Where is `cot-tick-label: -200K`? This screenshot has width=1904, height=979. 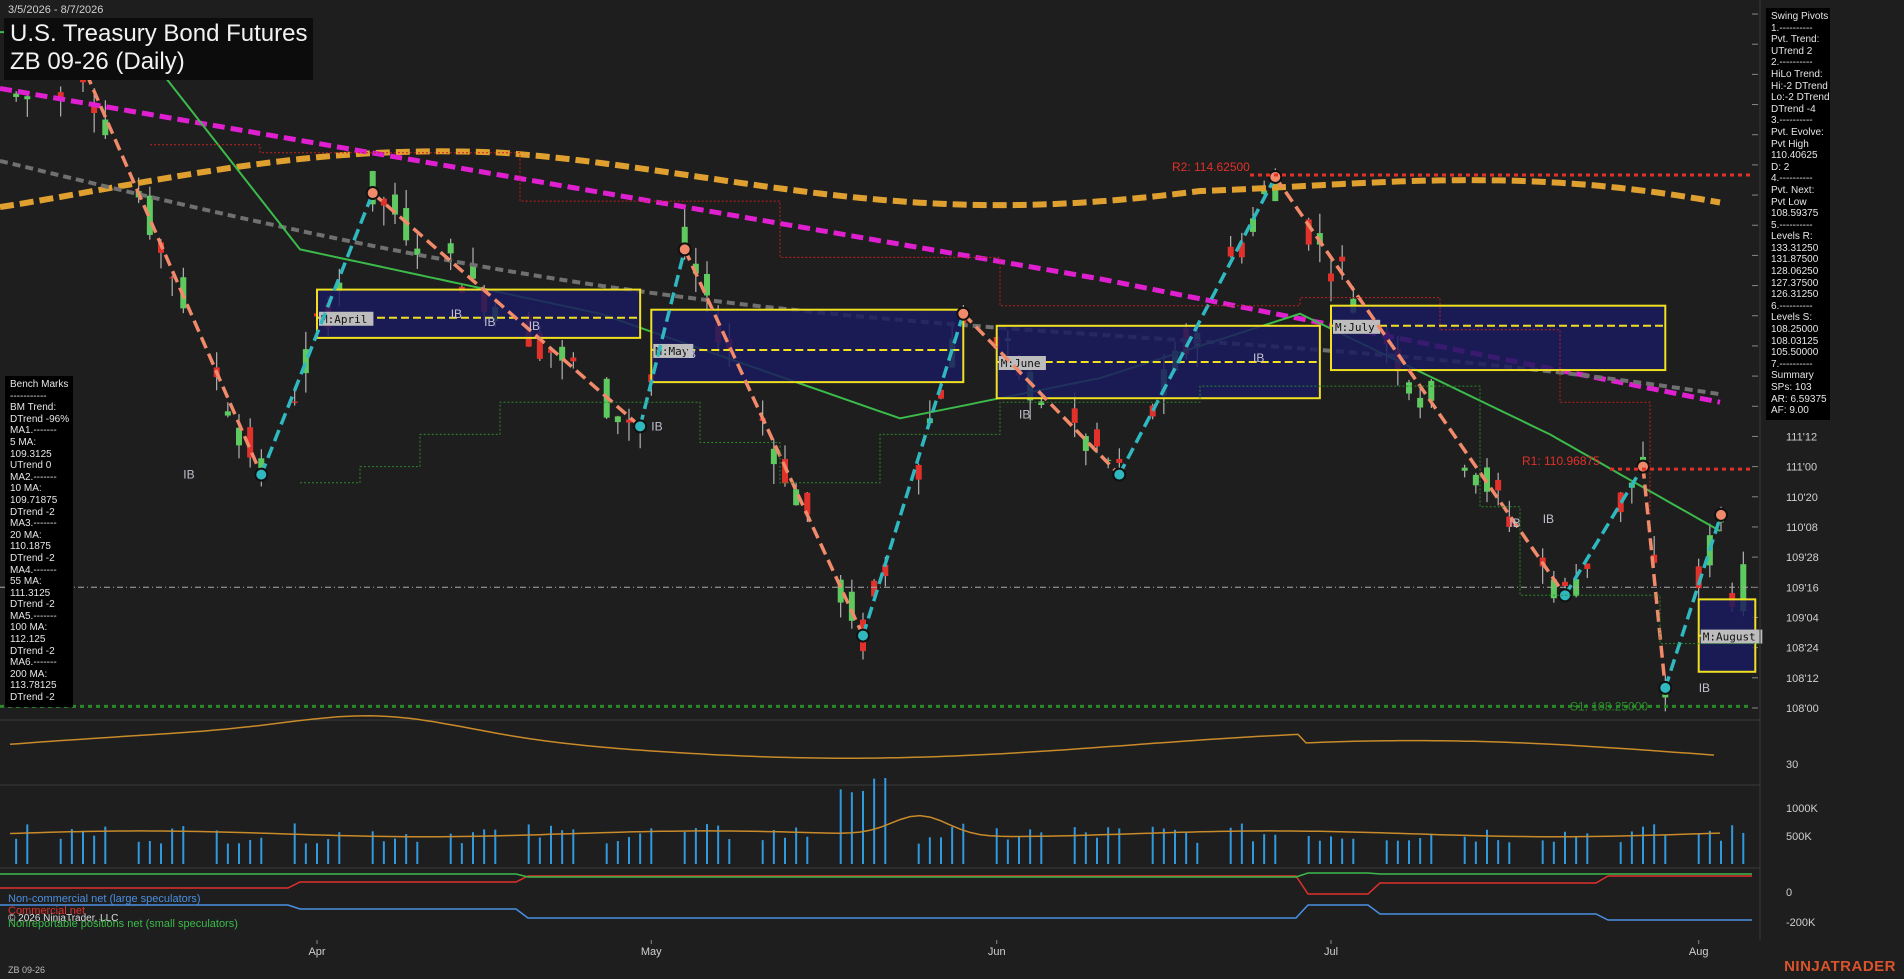
cot-tick-label: -200K is located at coordinates (1801, 923).